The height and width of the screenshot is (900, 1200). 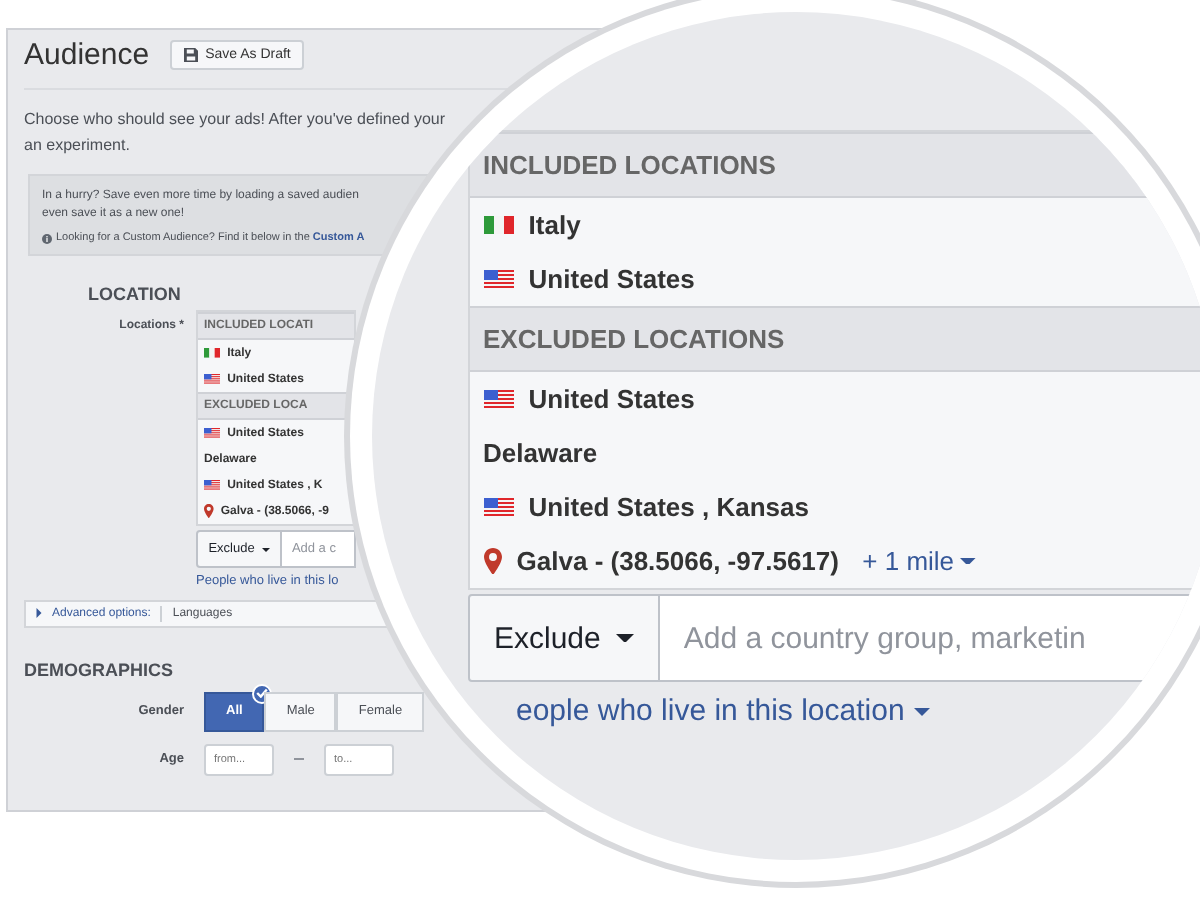 What do you see at coordinates (564, 638) in the screenshot?
I see `exclude-dropdown: Exclude` at bounding box center [564, 638].